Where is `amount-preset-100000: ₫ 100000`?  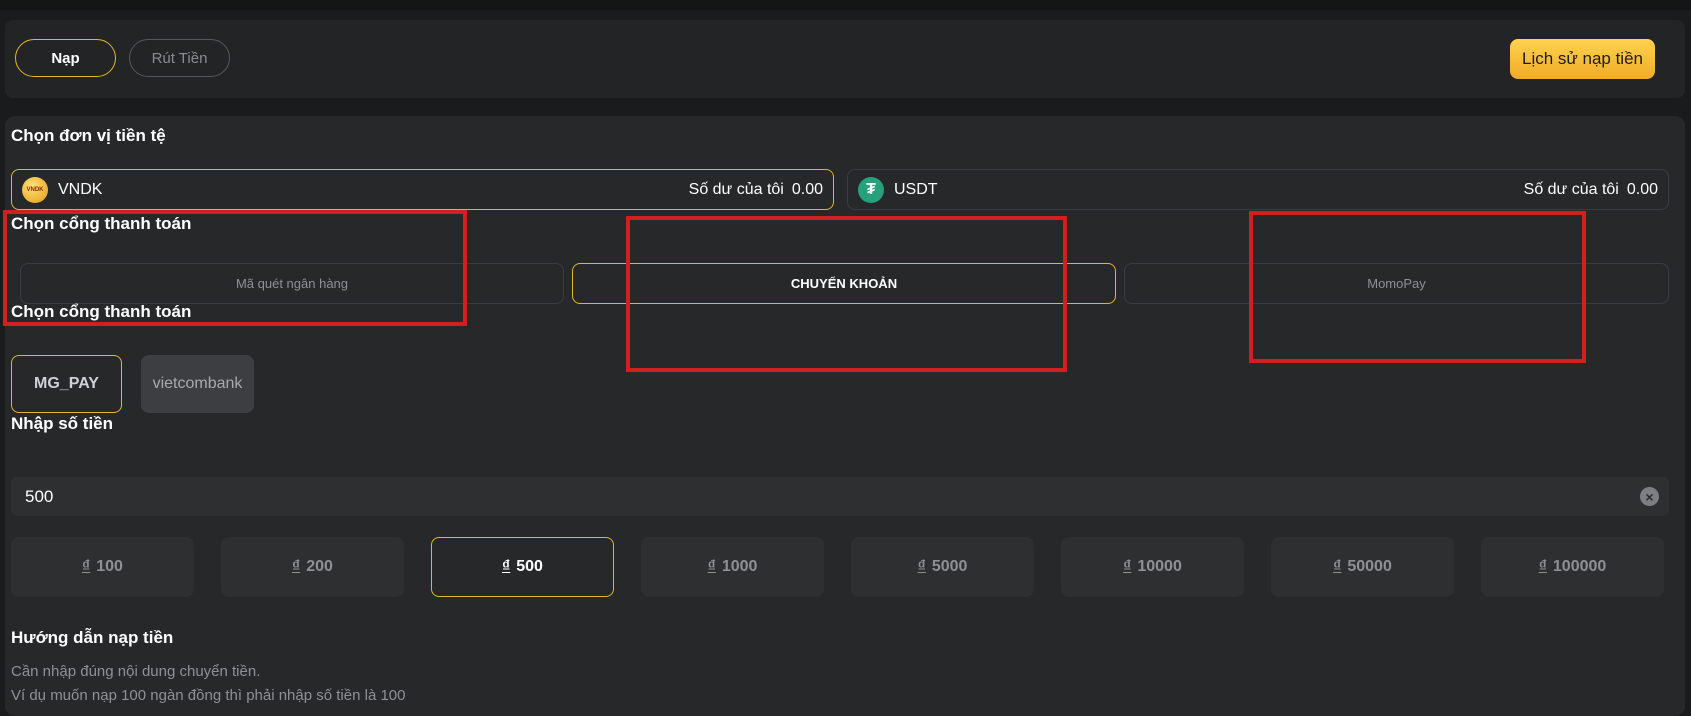 amount-preset-100000: ₫ 100000 is located at coordinates (1572, 567).